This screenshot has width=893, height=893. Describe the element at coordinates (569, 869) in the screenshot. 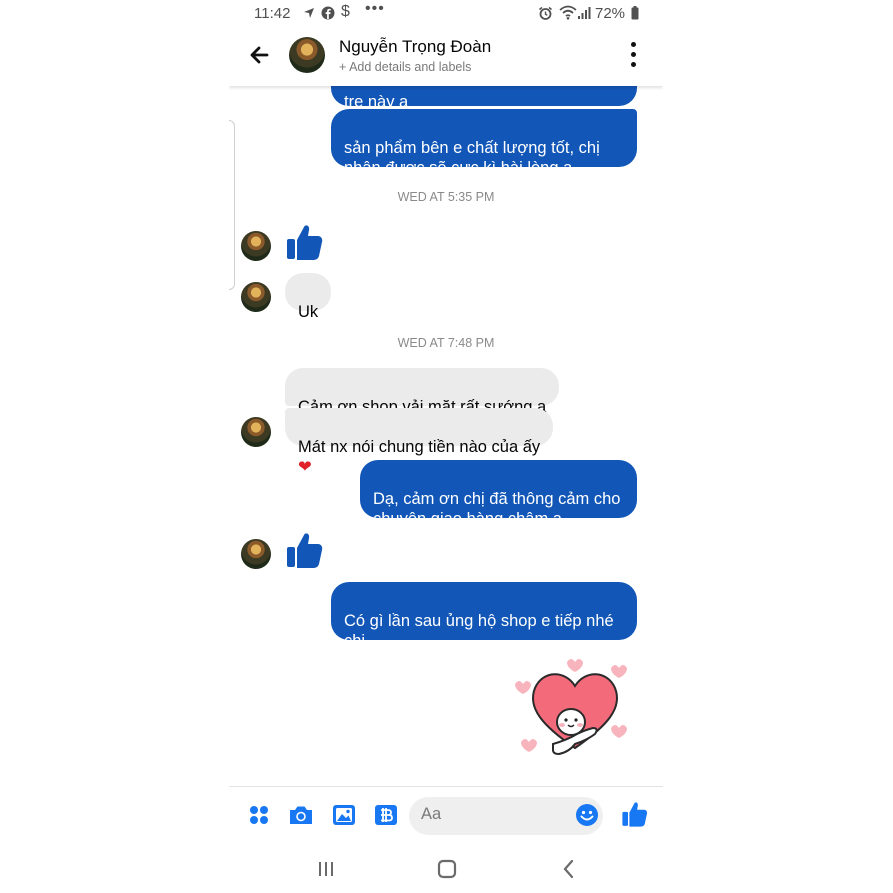

I see `nav-back-icon` at that location.